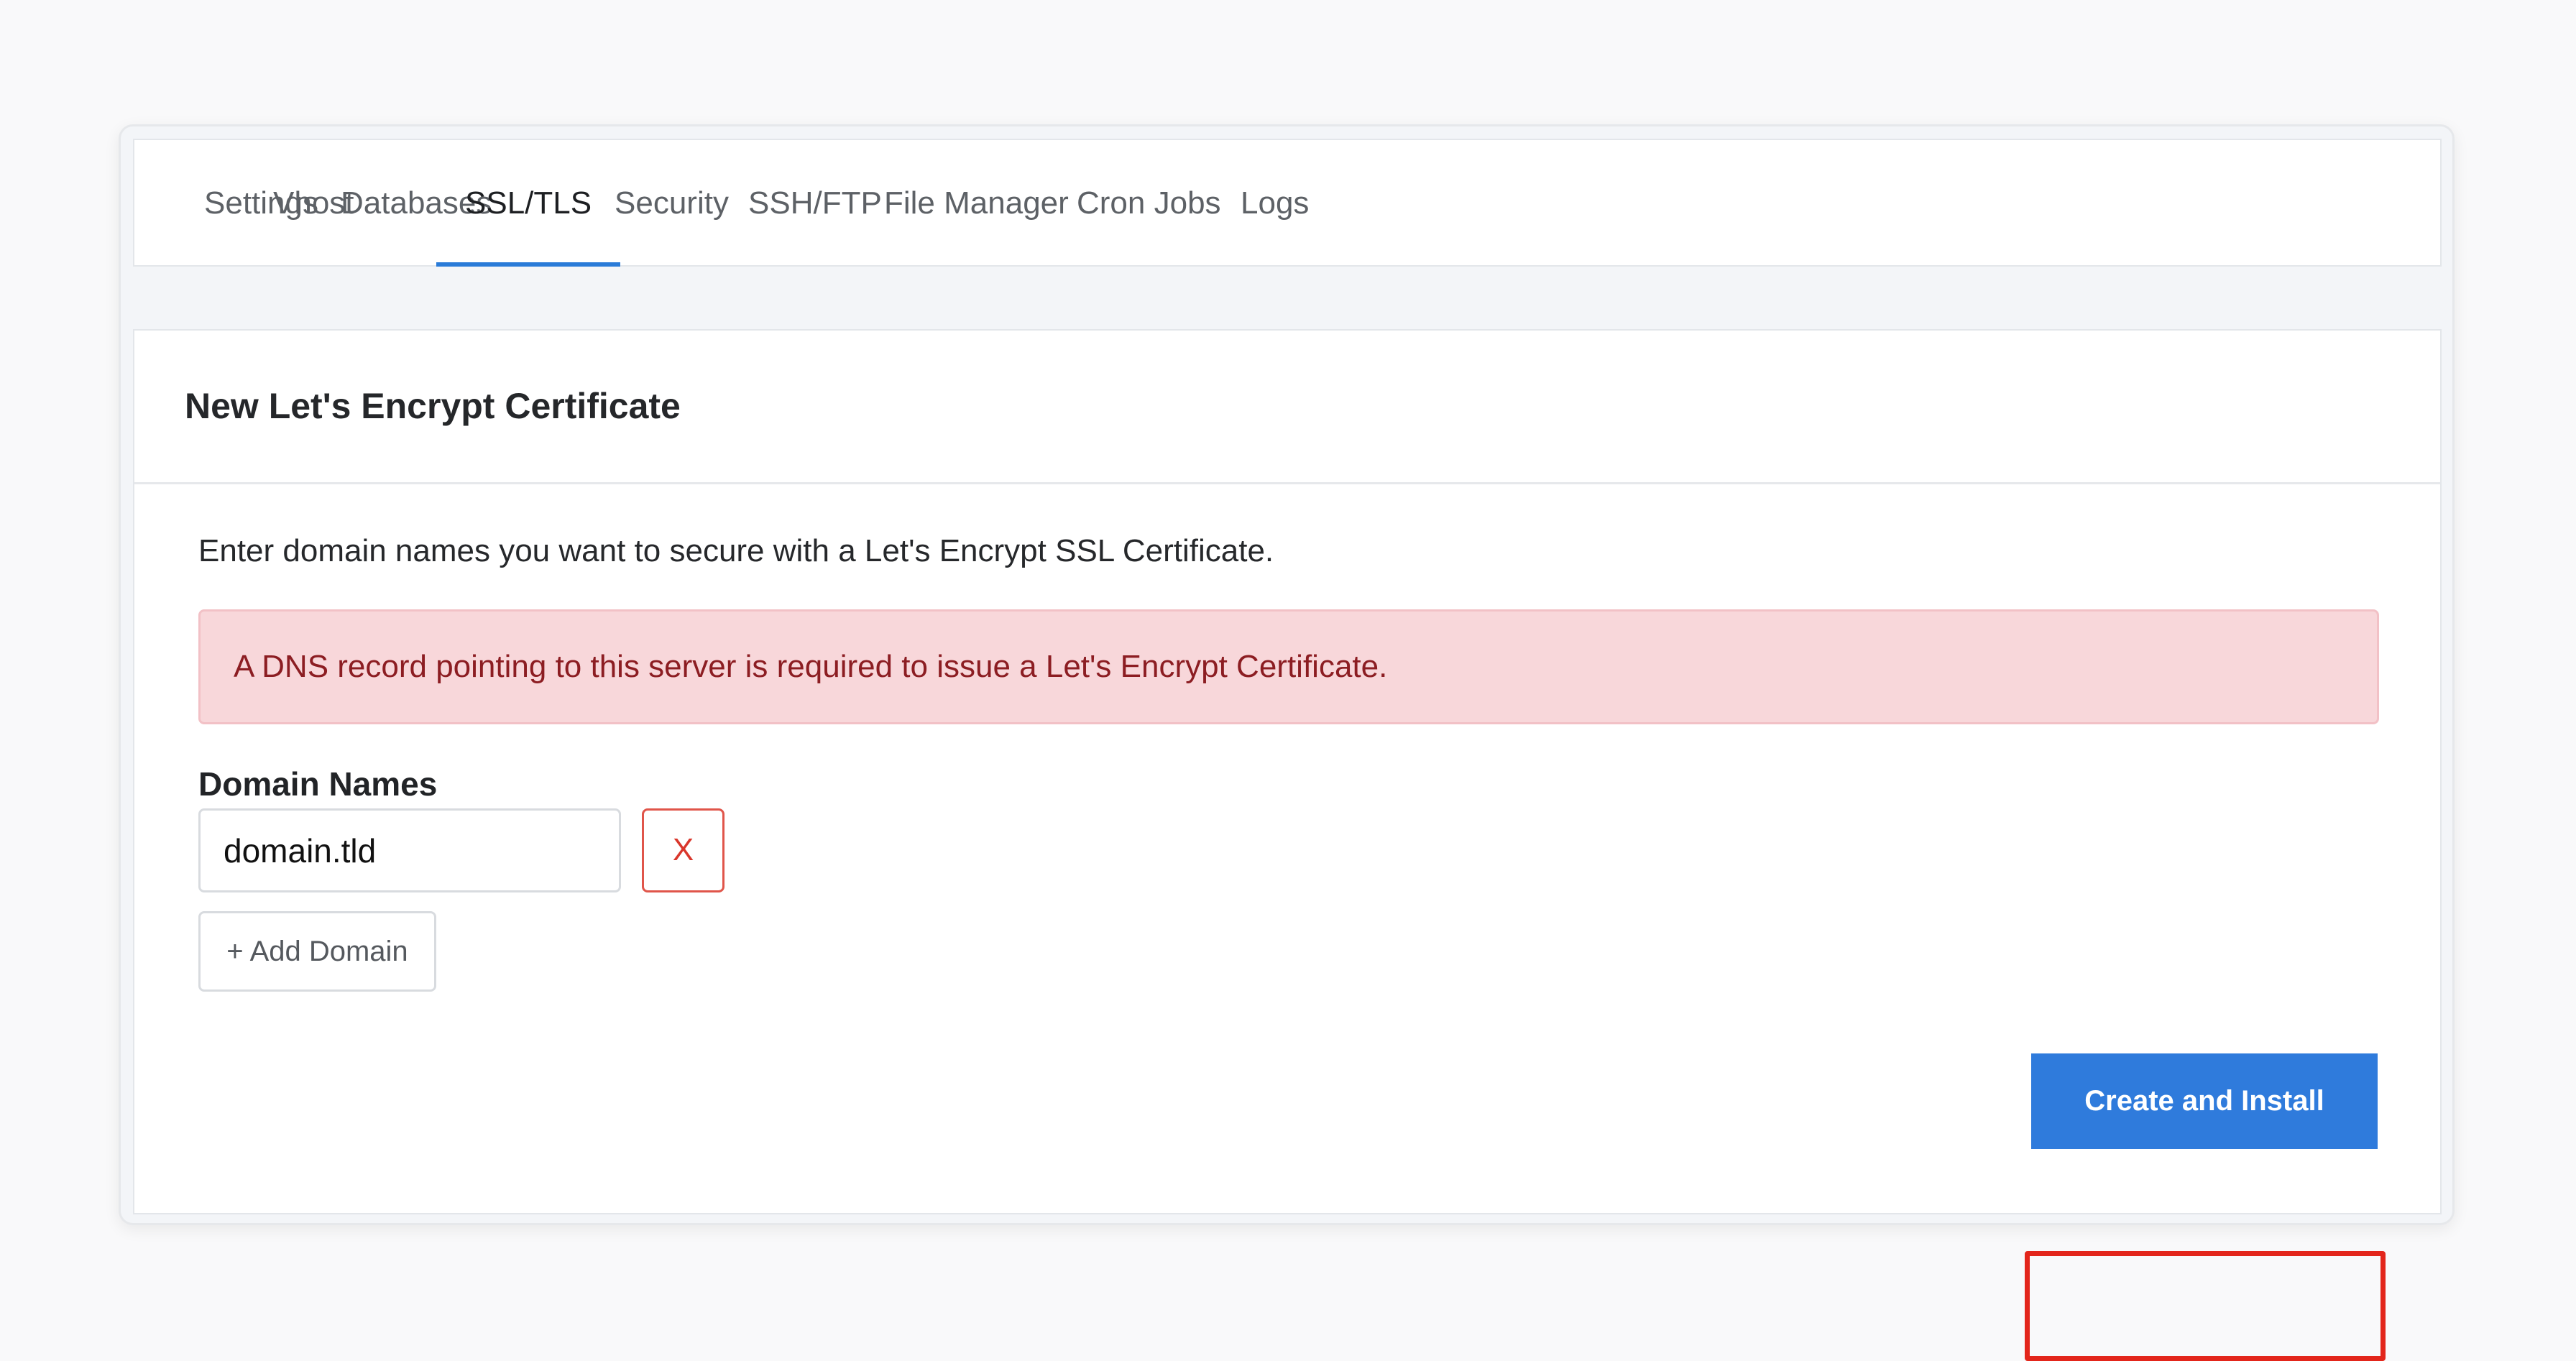  Describe the element at coordinates (2205, 1306) in the screenshot. I see `highlight-box` at that location.